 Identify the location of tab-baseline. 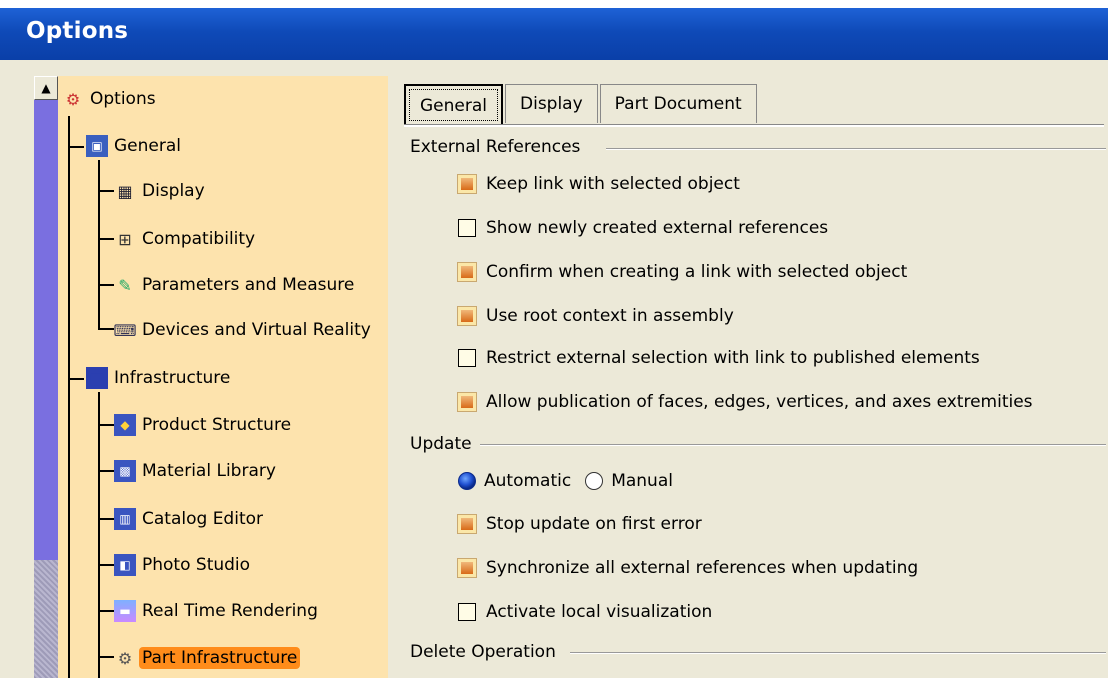
(754, 125).